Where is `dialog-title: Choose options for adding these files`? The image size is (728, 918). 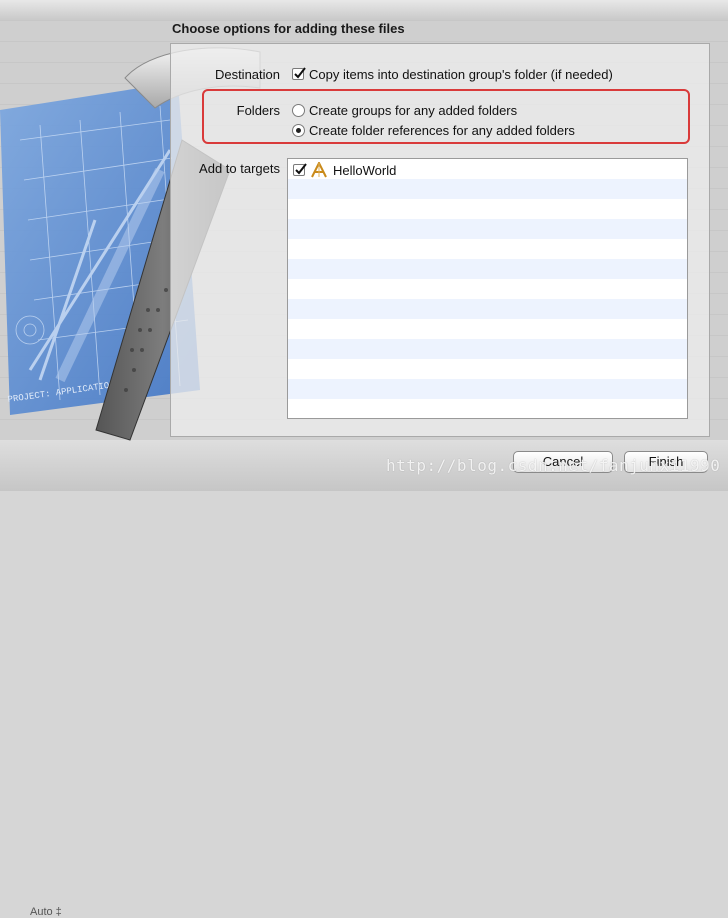
dialog-title: Choose options for adding these files is located at coordinates (288, 28).